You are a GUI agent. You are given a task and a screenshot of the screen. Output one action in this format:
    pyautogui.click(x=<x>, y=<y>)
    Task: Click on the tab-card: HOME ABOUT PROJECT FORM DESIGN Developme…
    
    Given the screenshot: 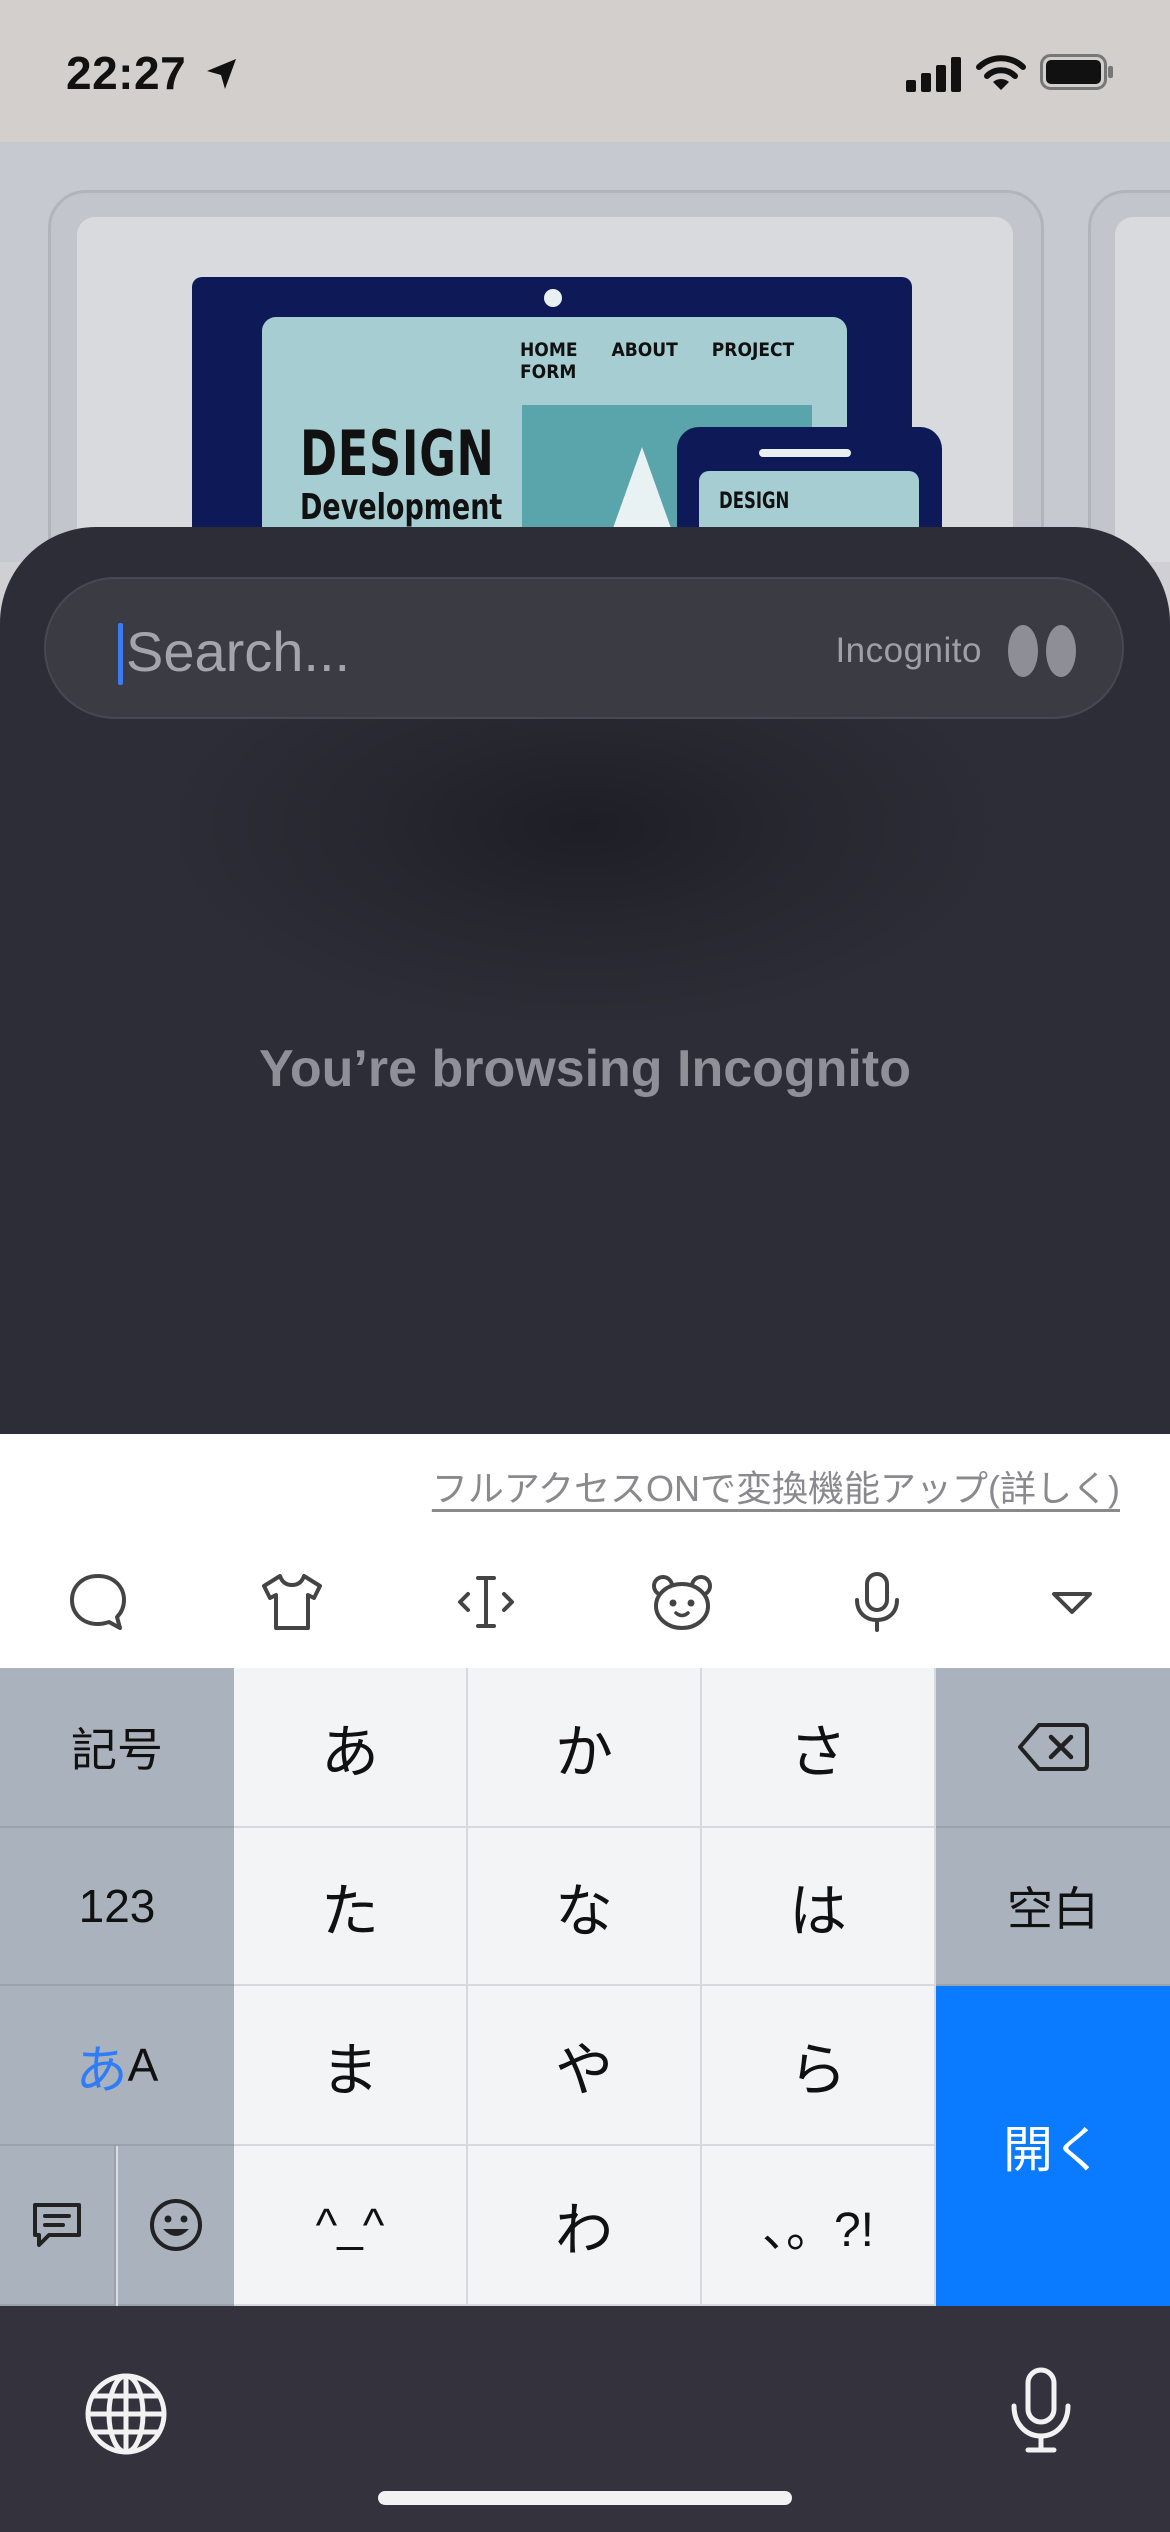 What is the action you would take?
    pyautogui.click(x=546, y=376)
    